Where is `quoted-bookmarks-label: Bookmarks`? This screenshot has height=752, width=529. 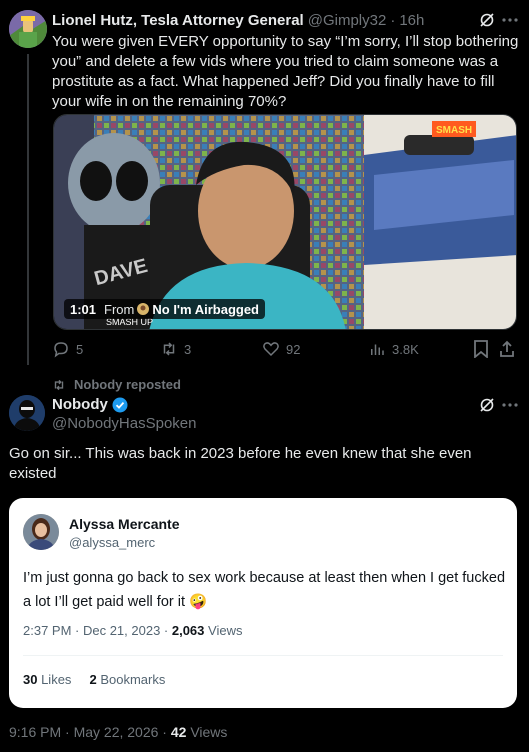
quoted-bookmarks-label: Bookmarks is located at coordinates (131, 679).